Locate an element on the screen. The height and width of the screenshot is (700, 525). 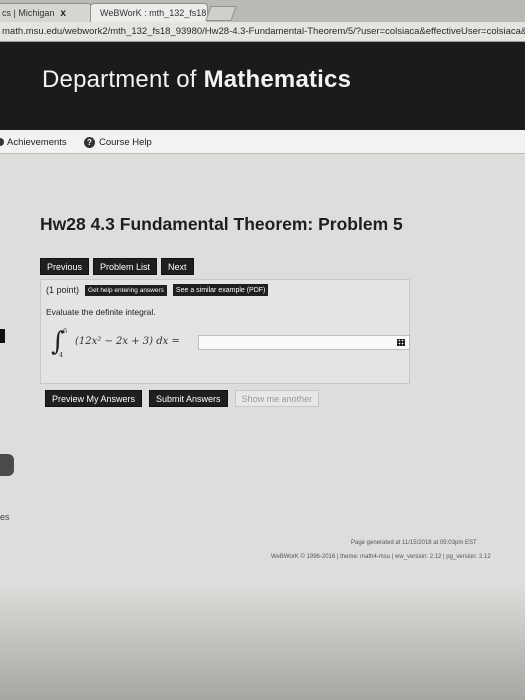
submit-answers-button: Submit Answers is located at coordinates (188, 398).